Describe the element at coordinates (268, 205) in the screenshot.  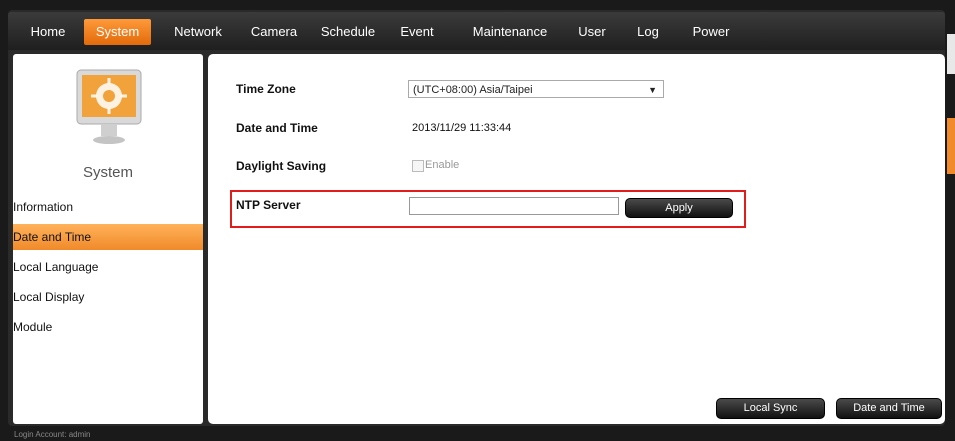
I see `ntp-server-label: NTP Server` at that location.